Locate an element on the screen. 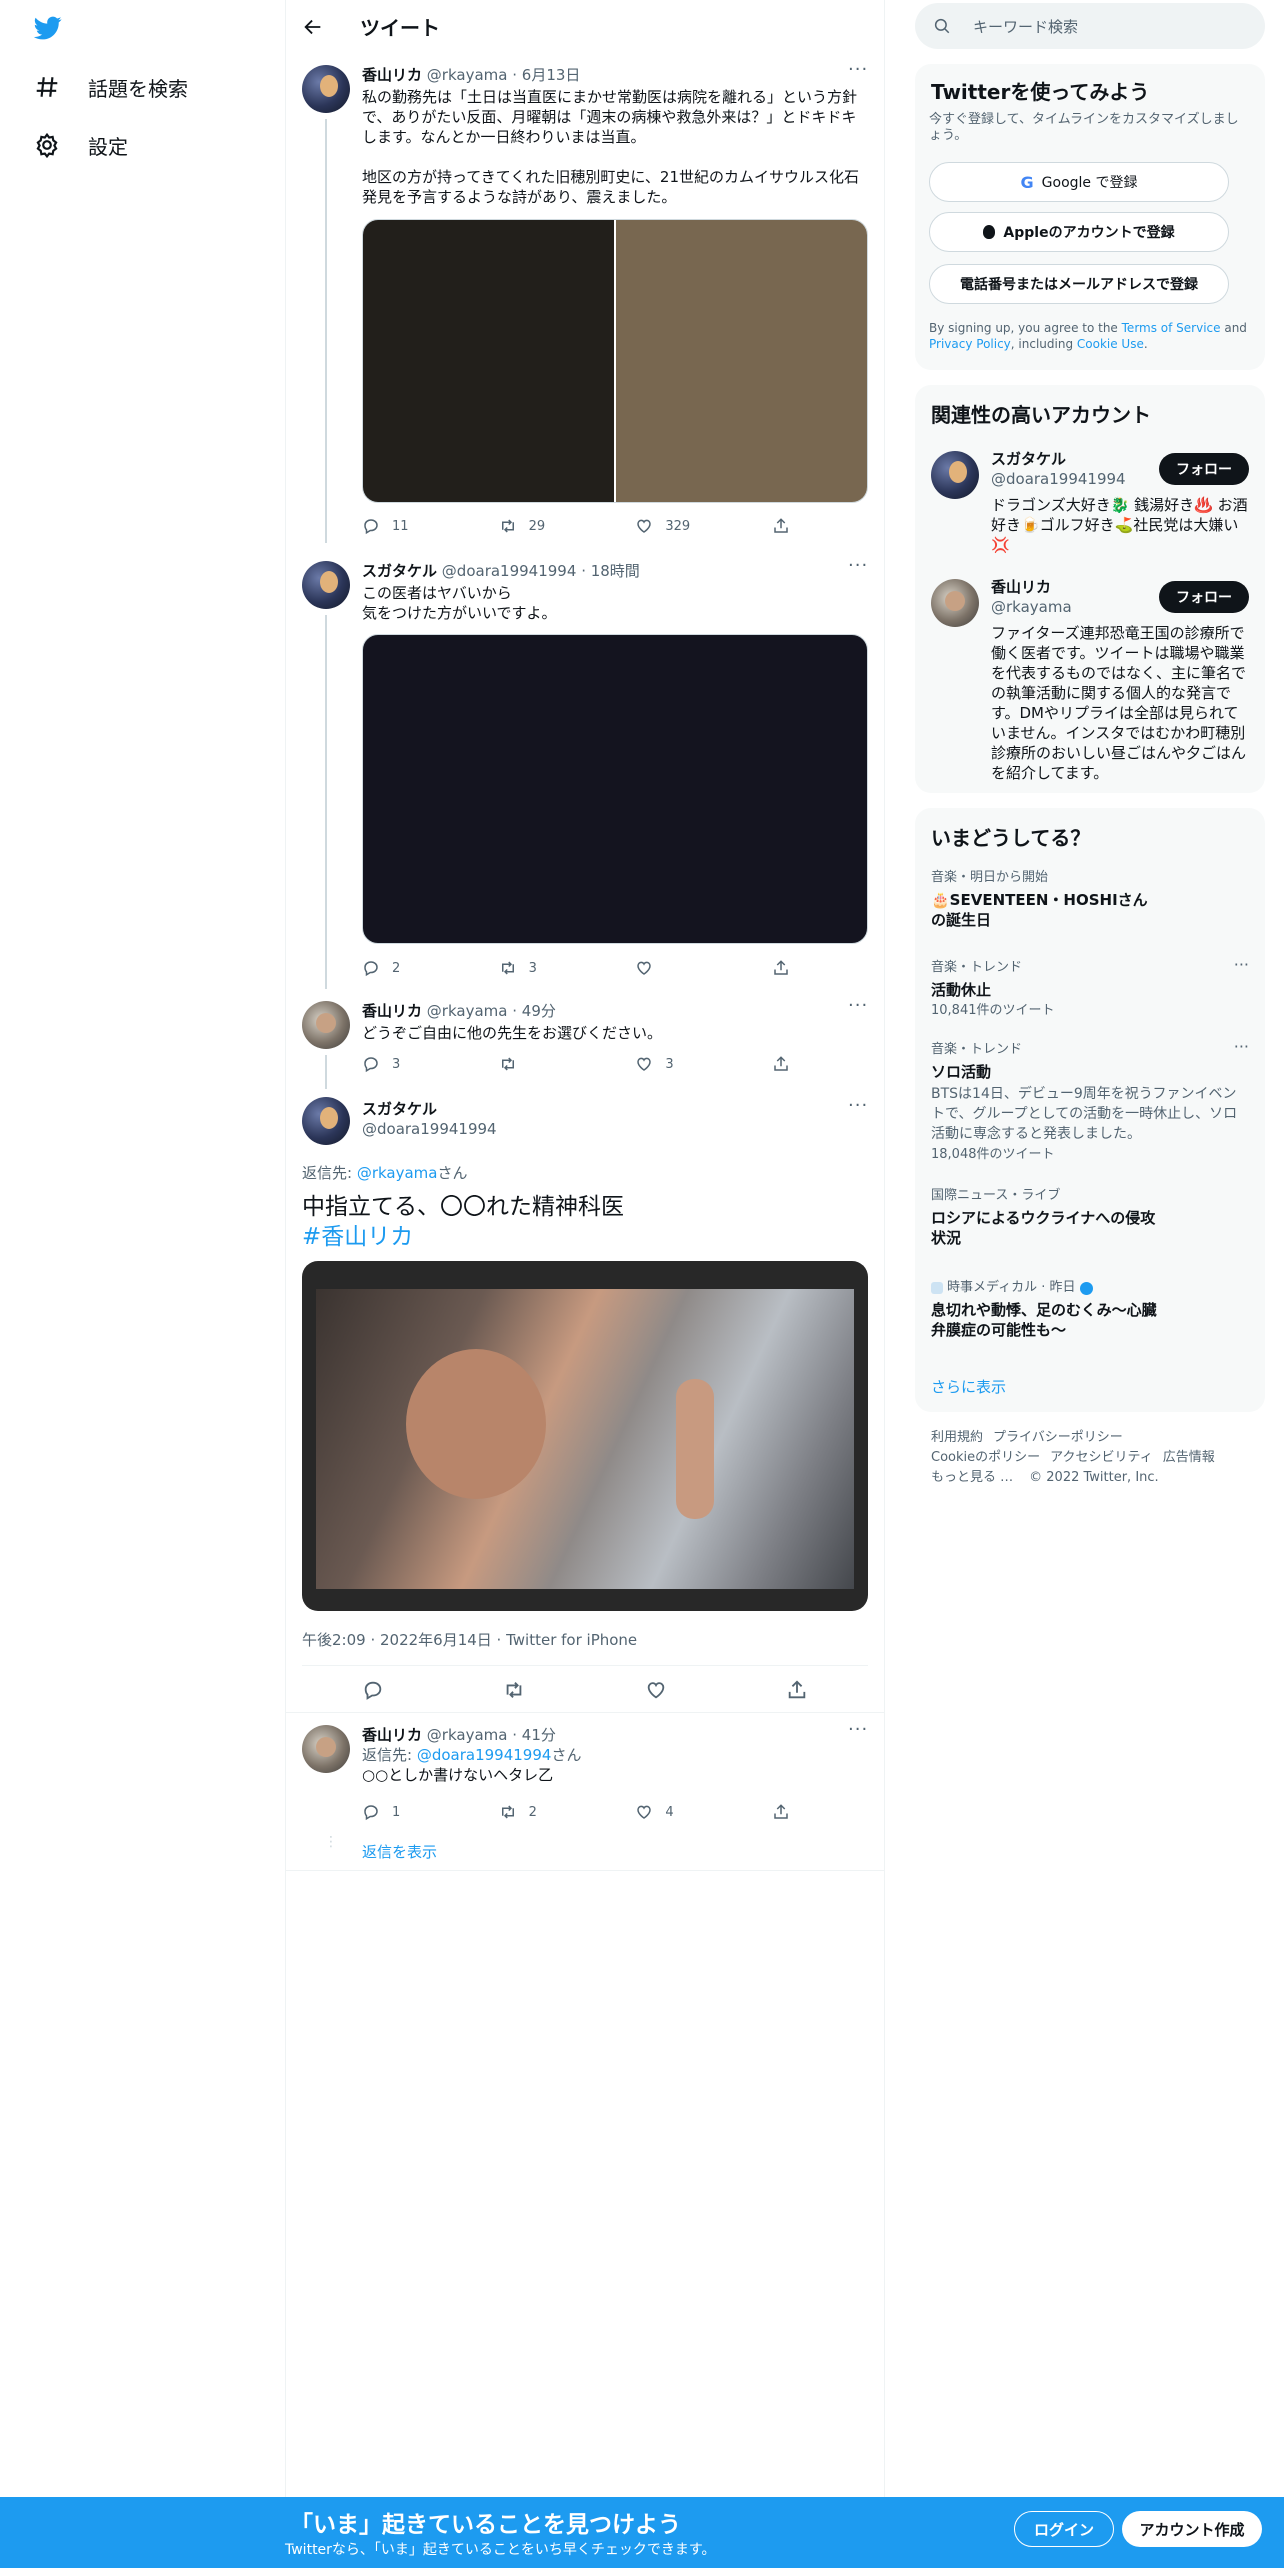 The height and width of the screenshot is (2568, 1284). trend-item: 時事メディカル · 昨日 息切れや動悸、足のむくみ～心臓弁膜症の可能性も～ is located at coordinates (1090, 1310).